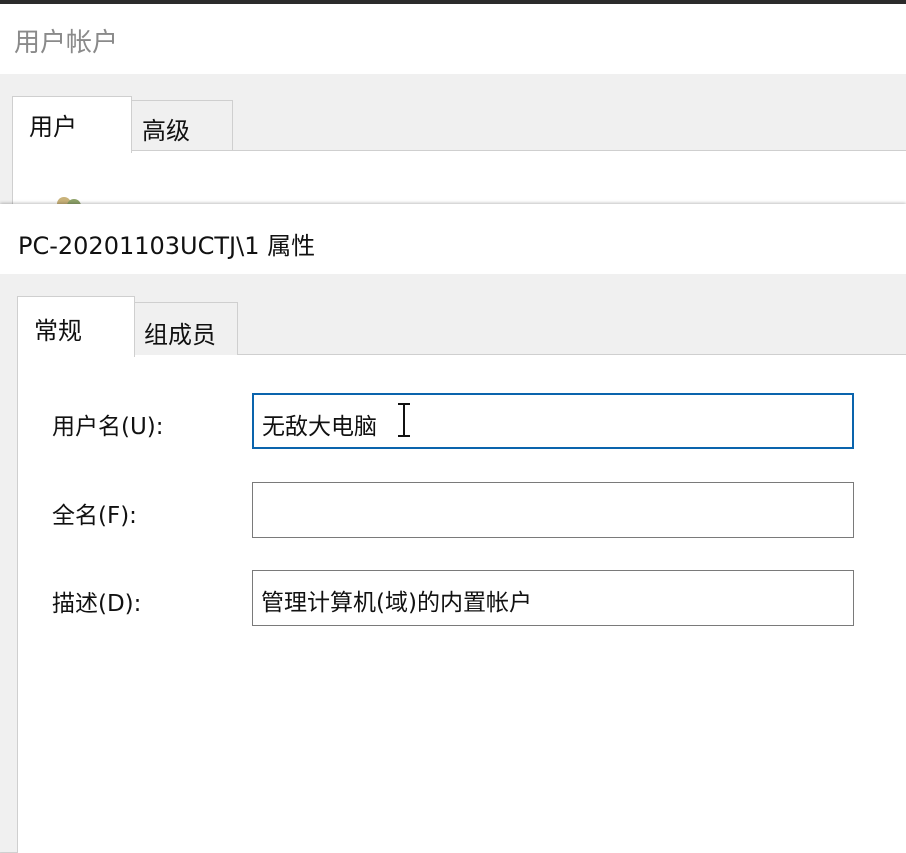  I want to click on text-cursor-icon, so click(404, 420).